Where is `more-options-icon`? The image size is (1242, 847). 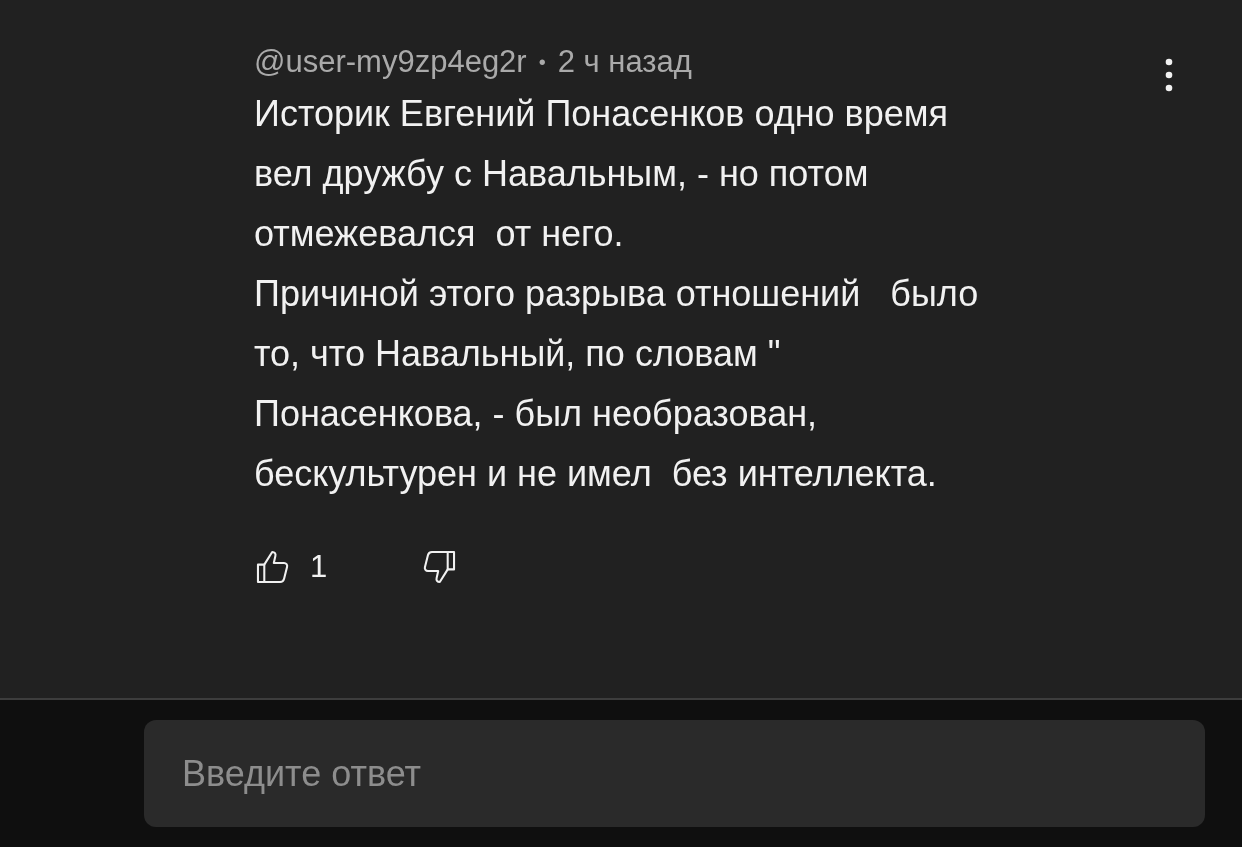 more-options-icon is located at coordinates (1169, 75).